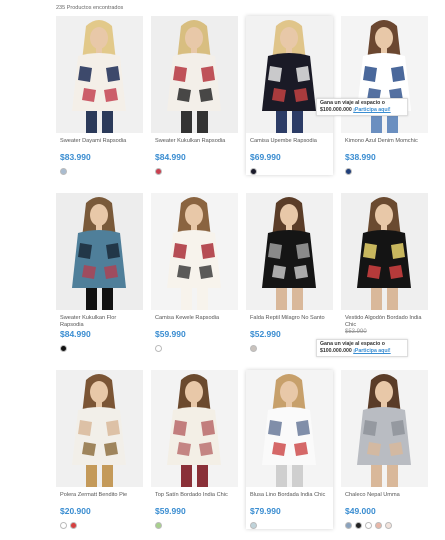  I want to click on product-old-price: $53.990, so click(356, 332).